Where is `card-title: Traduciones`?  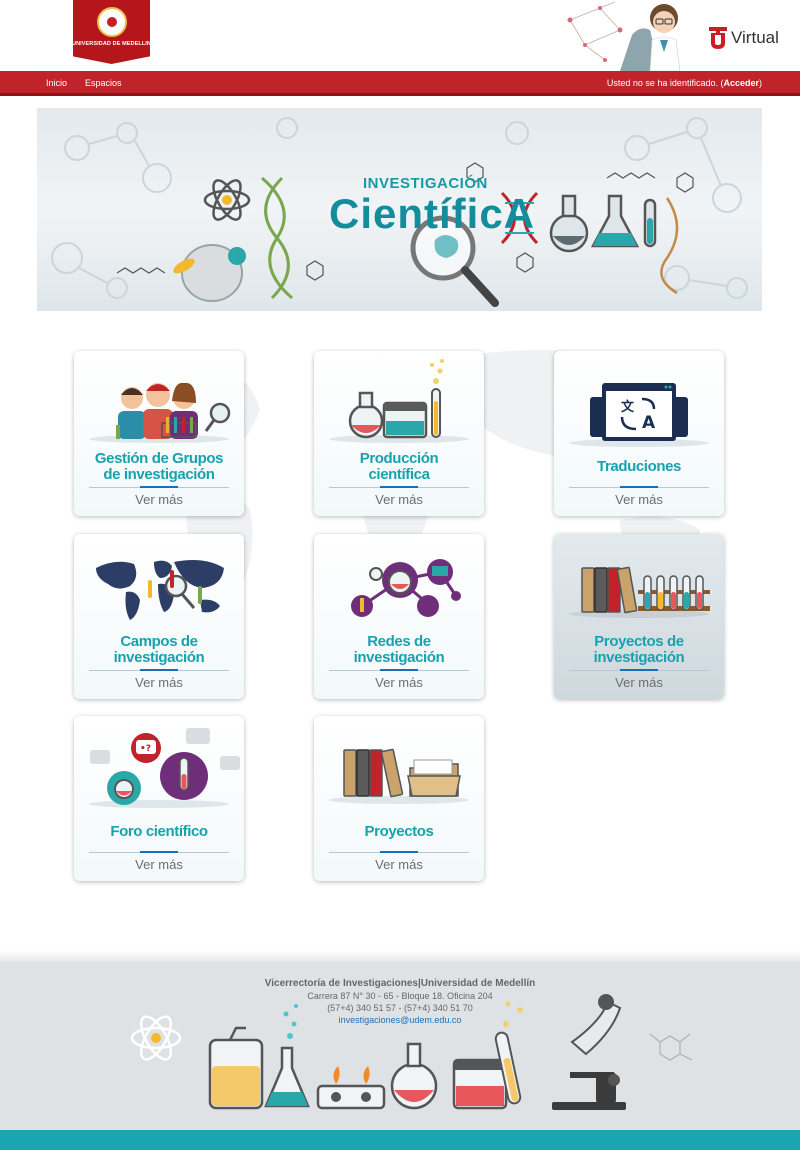
card-title: Traduciones is located at coordinates (639, 467).